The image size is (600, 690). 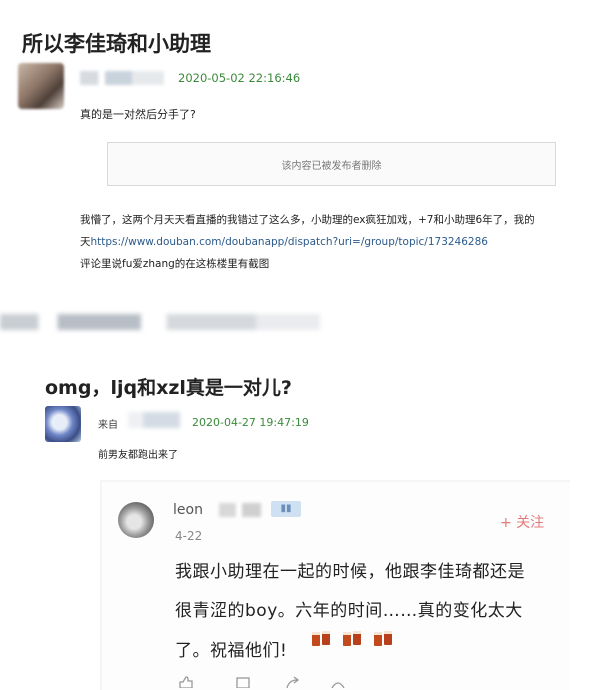 I want to click on more-icon, so click(x=338, y=682).